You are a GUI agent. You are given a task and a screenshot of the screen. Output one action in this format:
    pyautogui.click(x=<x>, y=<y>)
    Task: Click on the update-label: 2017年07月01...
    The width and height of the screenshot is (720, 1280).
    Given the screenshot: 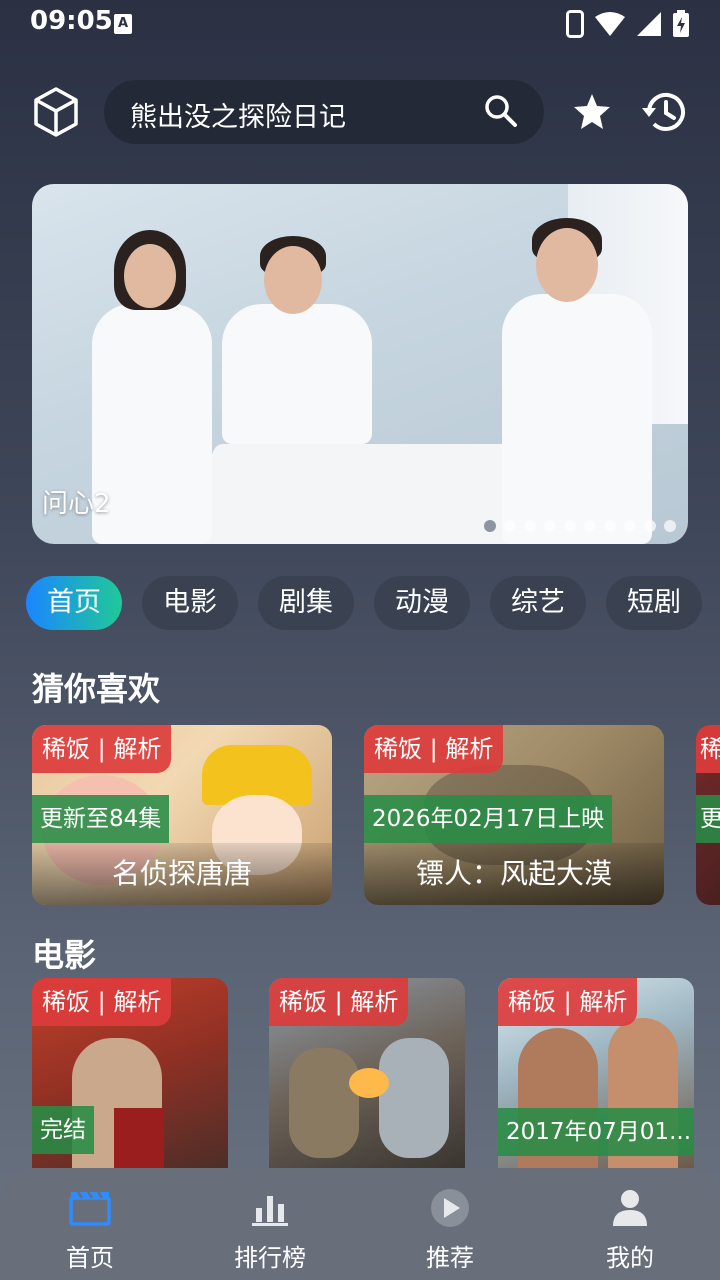 What is the action you would take?
    pyautogui.click(x=596, y=1132)
    